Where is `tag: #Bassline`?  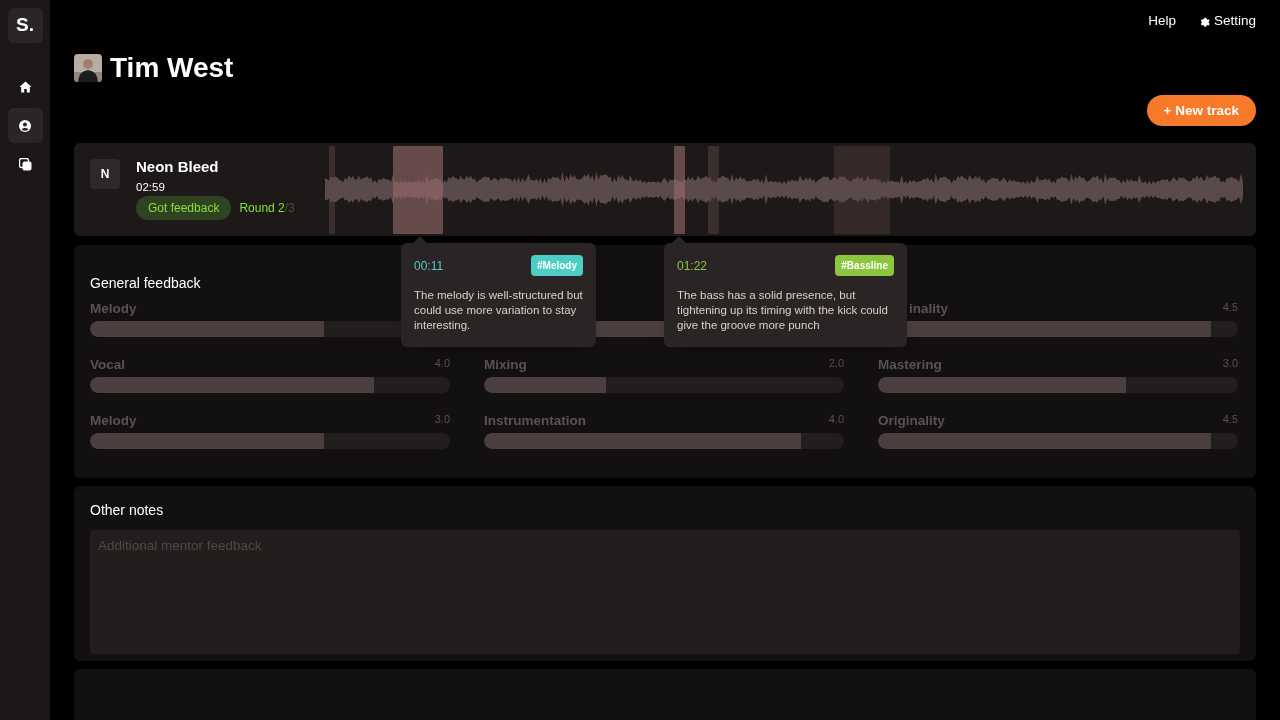
tag: #Bassline is located at coordinates (864, 265).